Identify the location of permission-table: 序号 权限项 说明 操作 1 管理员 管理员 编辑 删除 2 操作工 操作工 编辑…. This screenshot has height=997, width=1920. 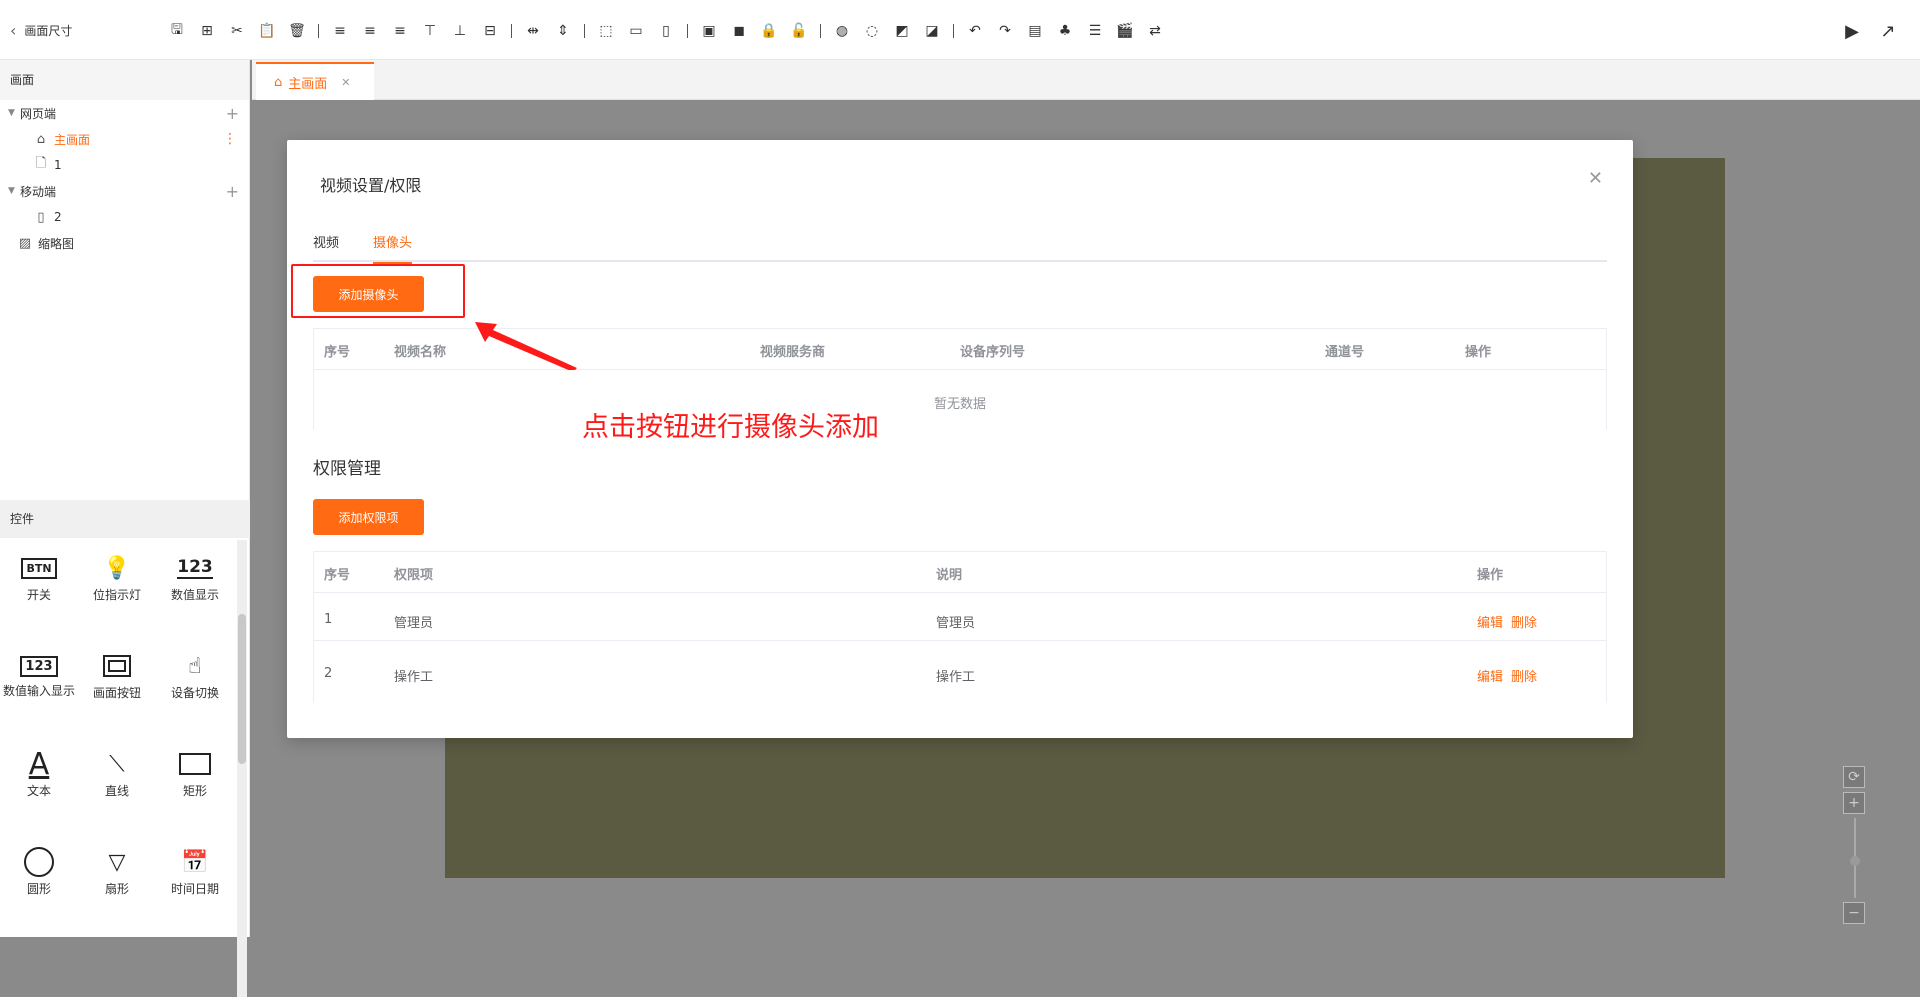
(960, 627).